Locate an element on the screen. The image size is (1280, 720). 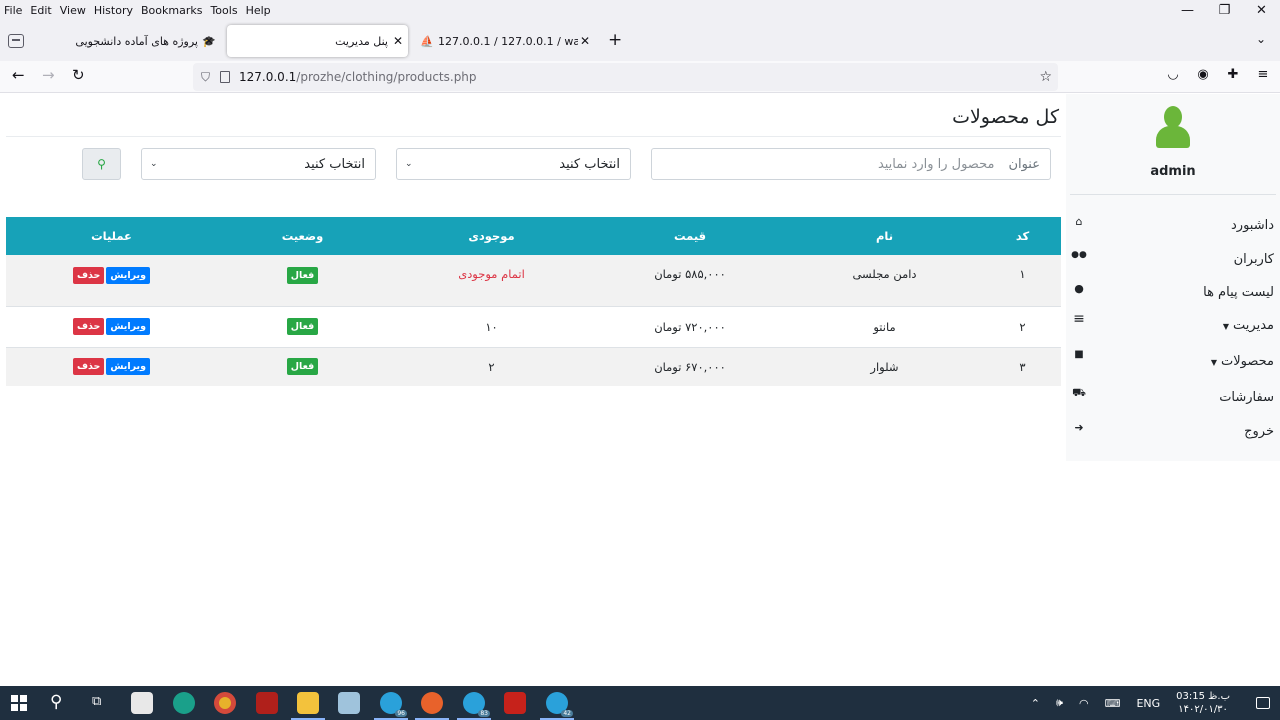
edge-icon is located at coordinates (184, 703).